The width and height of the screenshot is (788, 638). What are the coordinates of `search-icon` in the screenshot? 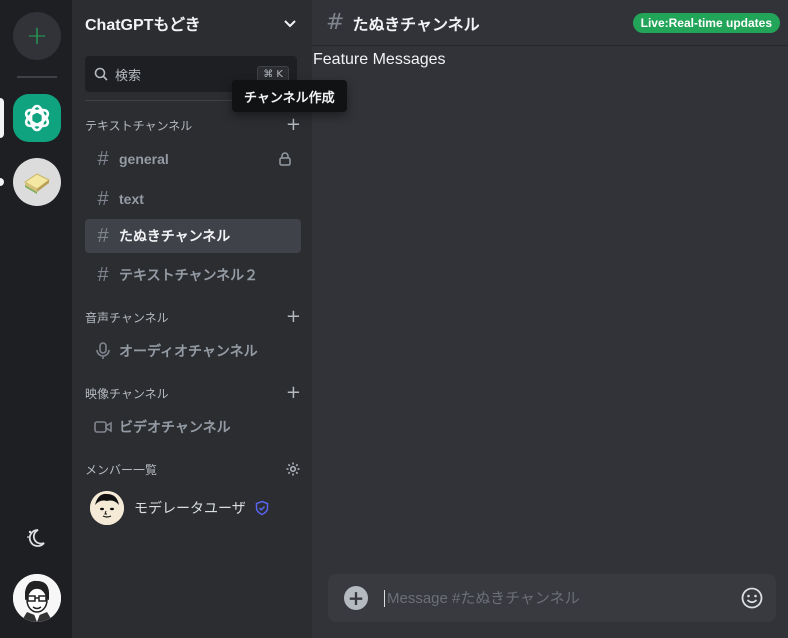 It's located at (101, 74).